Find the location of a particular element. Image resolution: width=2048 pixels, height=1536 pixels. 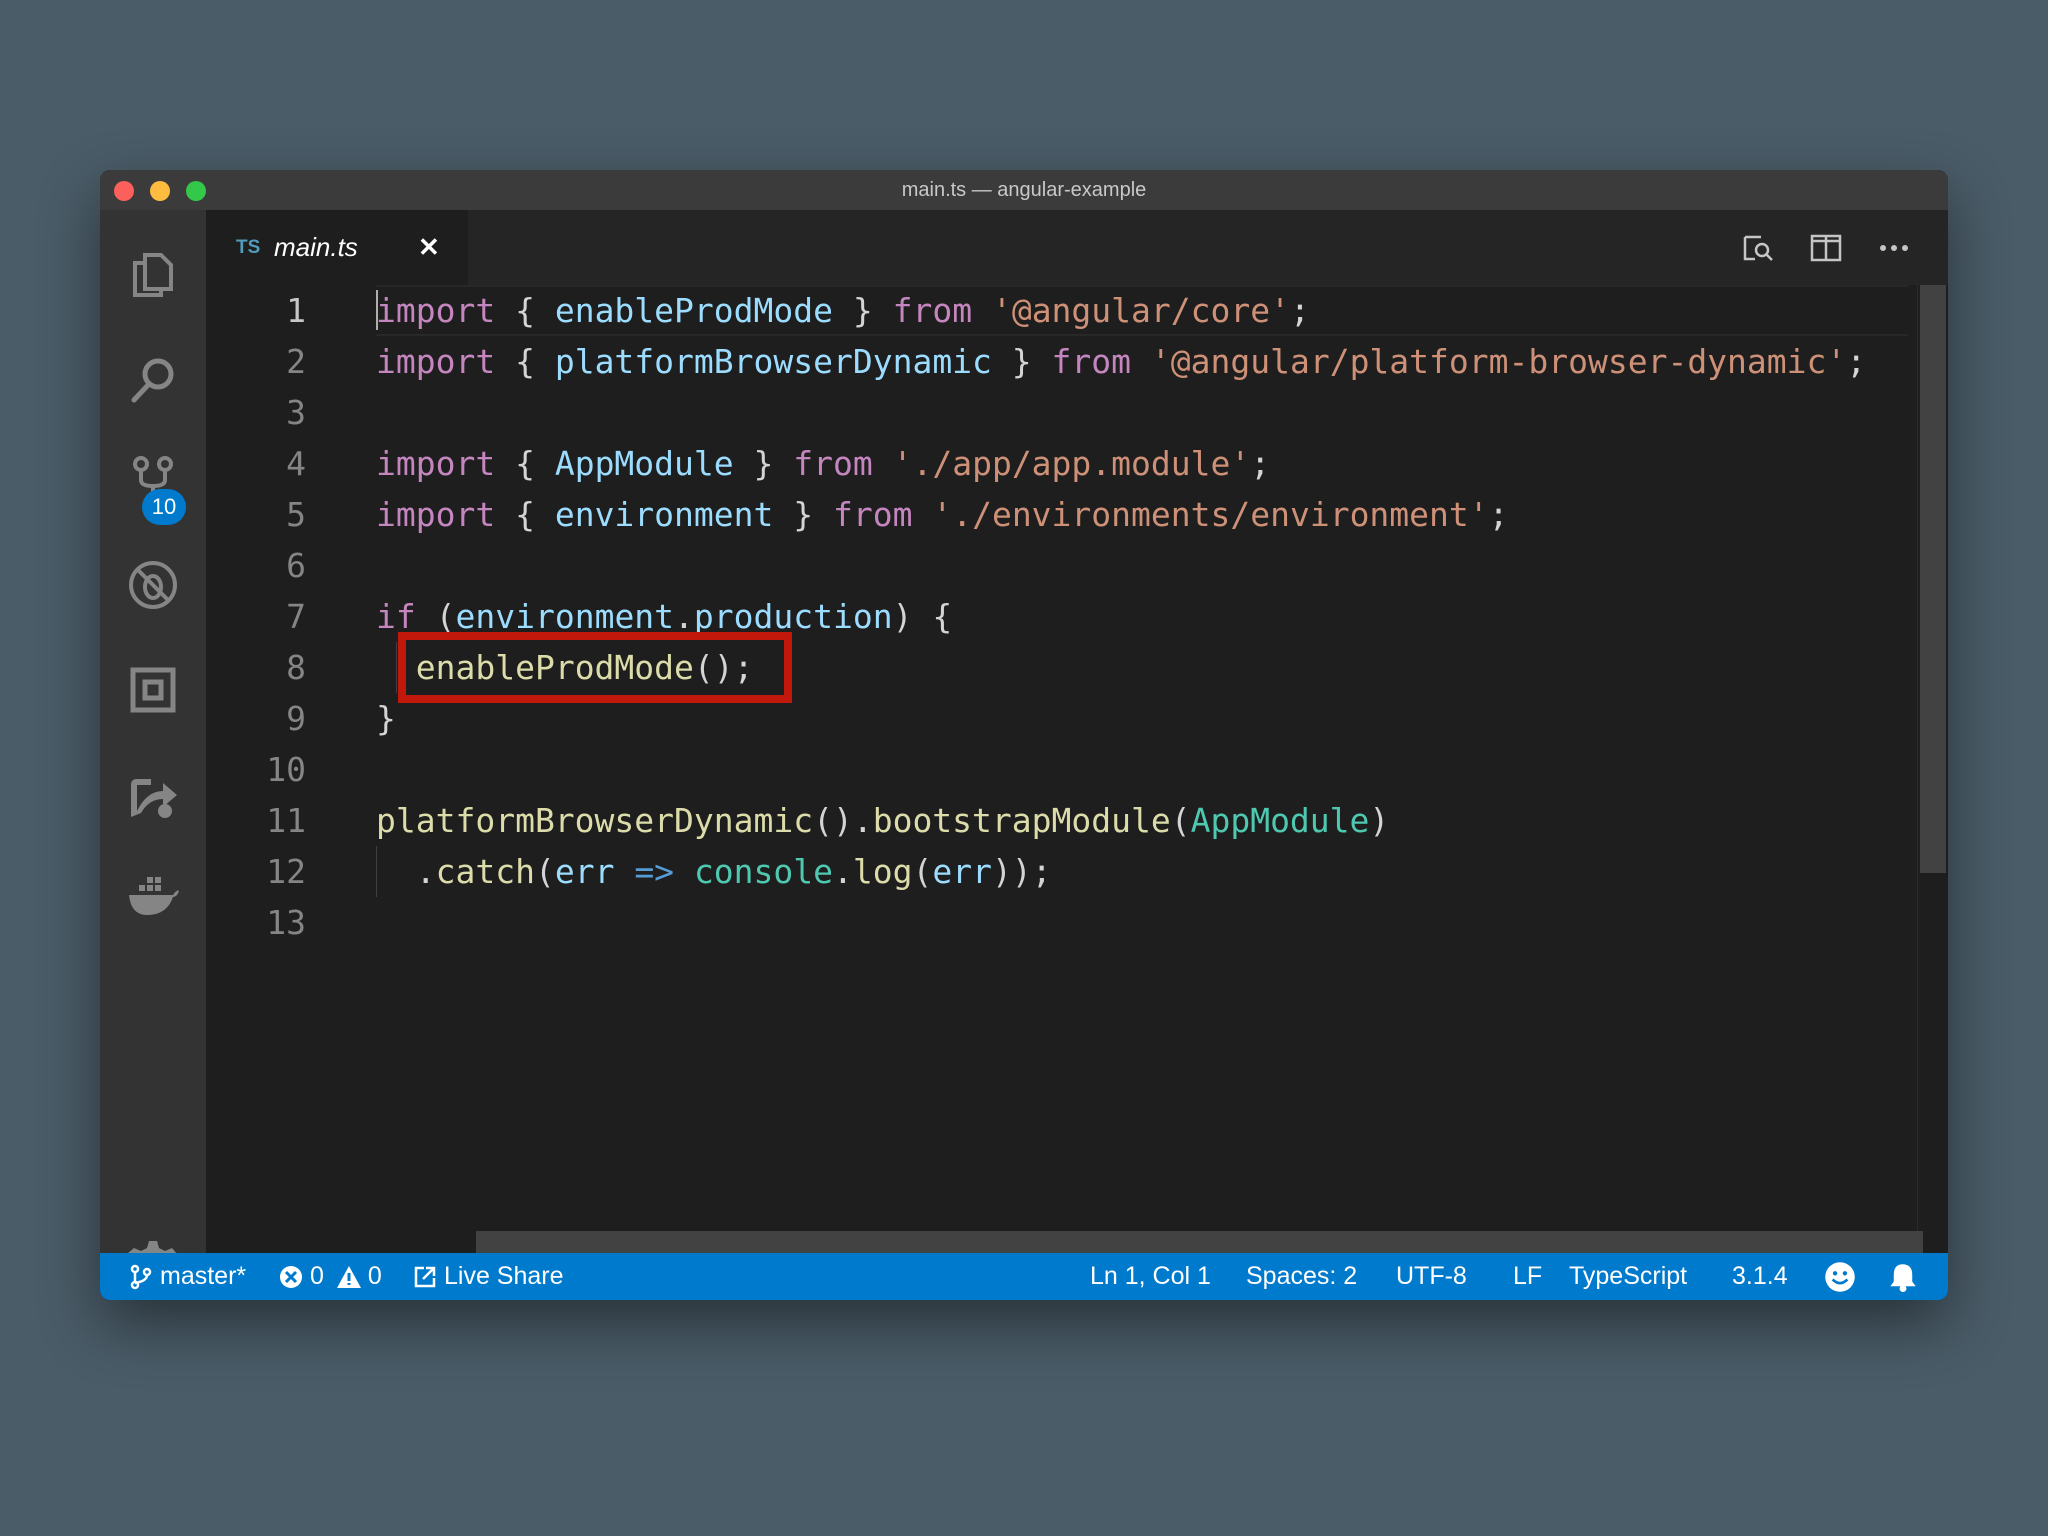

split-editor-icon is located at coordinates (1826, 247).